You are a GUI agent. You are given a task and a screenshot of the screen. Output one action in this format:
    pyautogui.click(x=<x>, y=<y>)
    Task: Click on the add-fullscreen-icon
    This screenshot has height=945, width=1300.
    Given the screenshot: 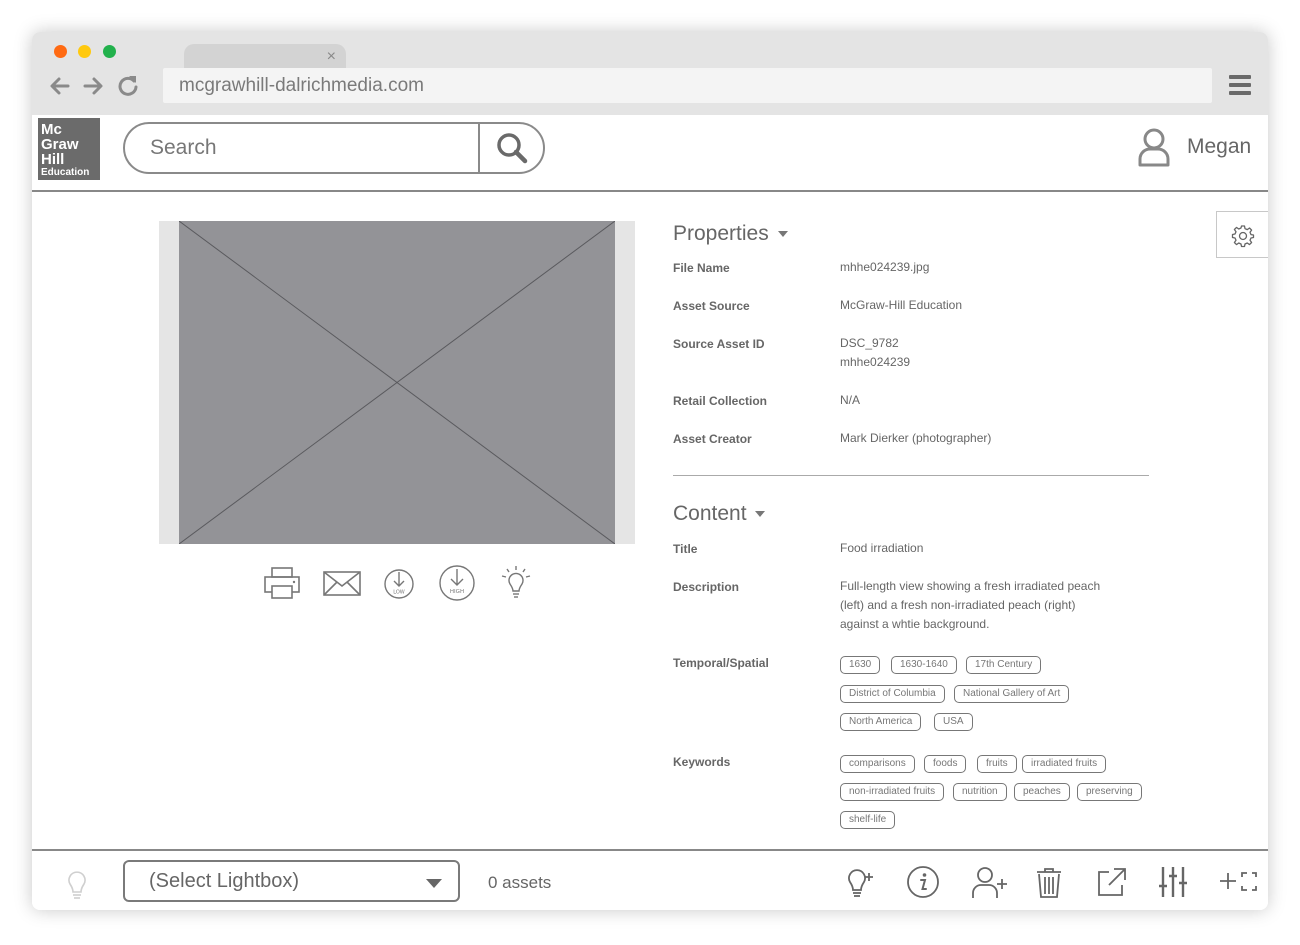 What is the action you would take?
    pyautogui.click(x=1238, y=882)
    